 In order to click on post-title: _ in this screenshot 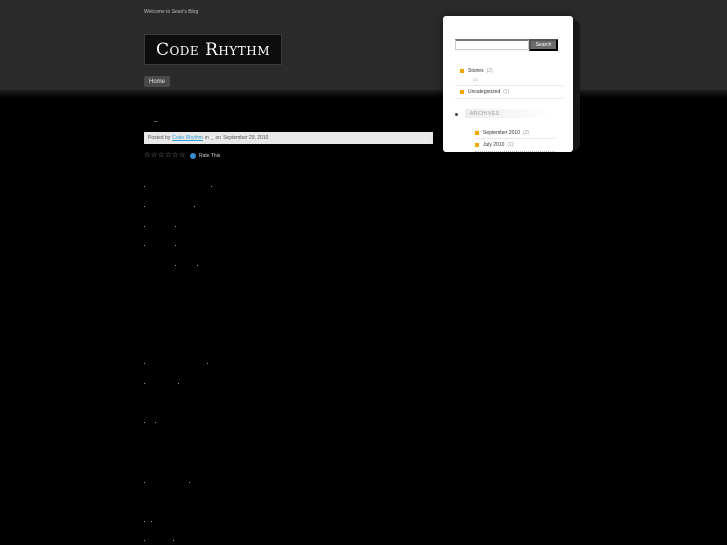, I will do `click(155, 119)`.